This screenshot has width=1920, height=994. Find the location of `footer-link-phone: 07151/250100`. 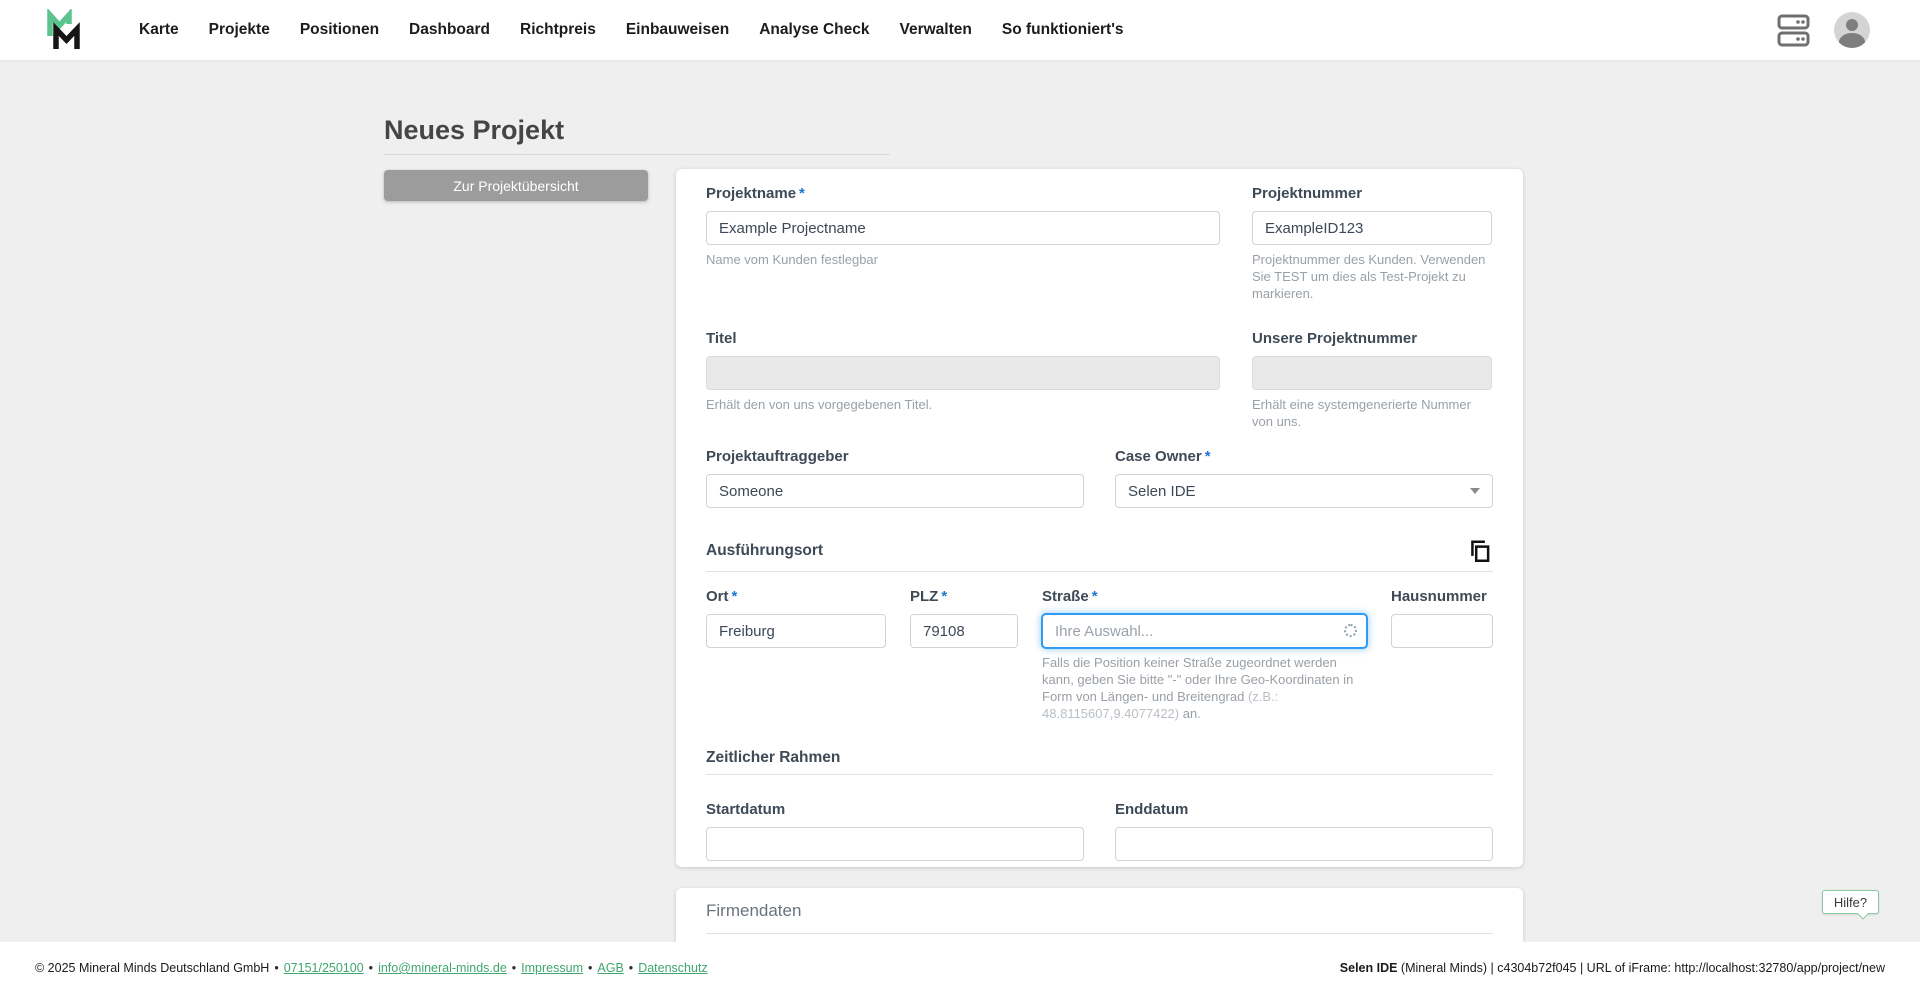

footer-link-phone: 07151/250100 is located at coordinates (324, 968).